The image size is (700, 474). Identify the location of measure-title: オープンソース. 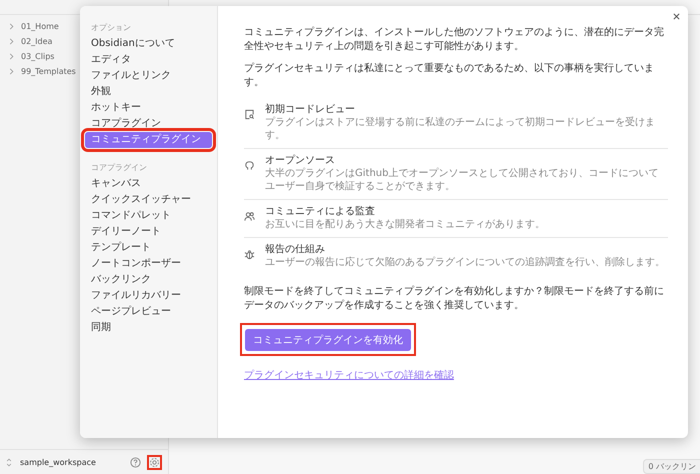
(300, 160).